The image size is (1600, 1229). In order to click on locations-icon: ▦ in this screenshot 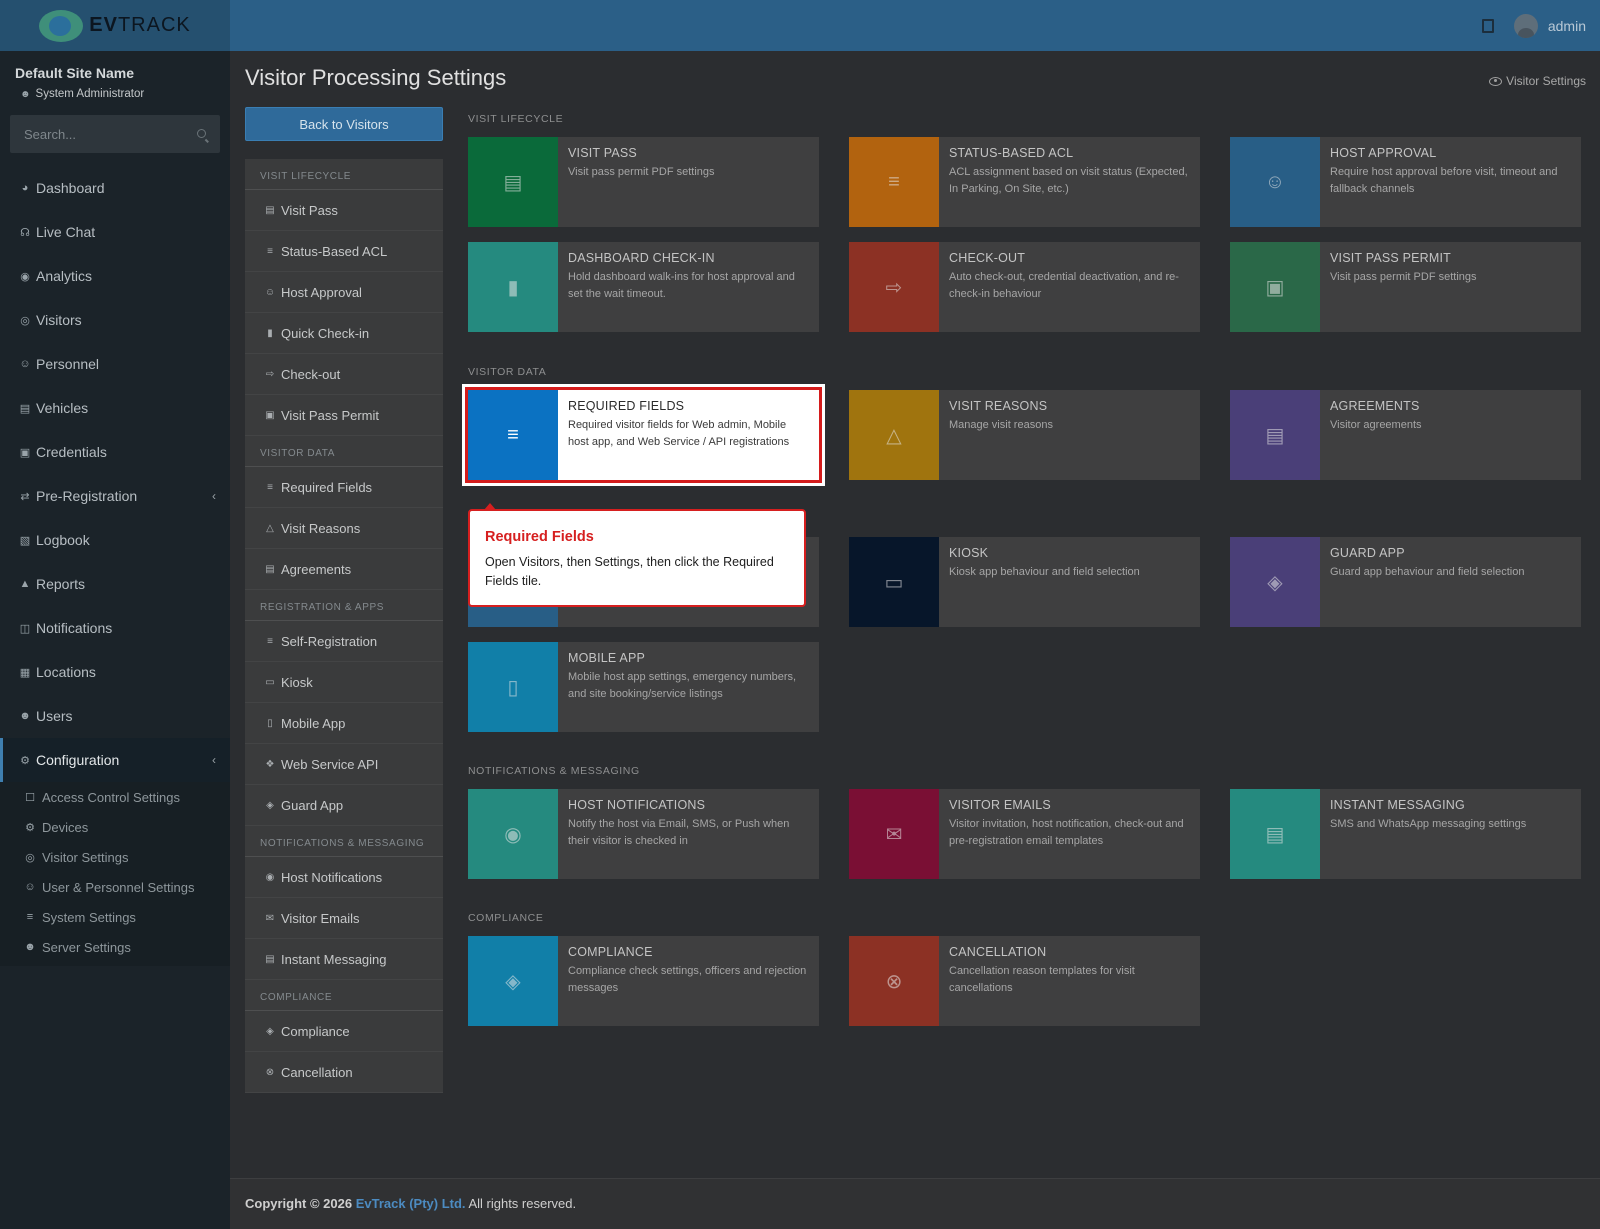, I will do `click(25, 672)`.